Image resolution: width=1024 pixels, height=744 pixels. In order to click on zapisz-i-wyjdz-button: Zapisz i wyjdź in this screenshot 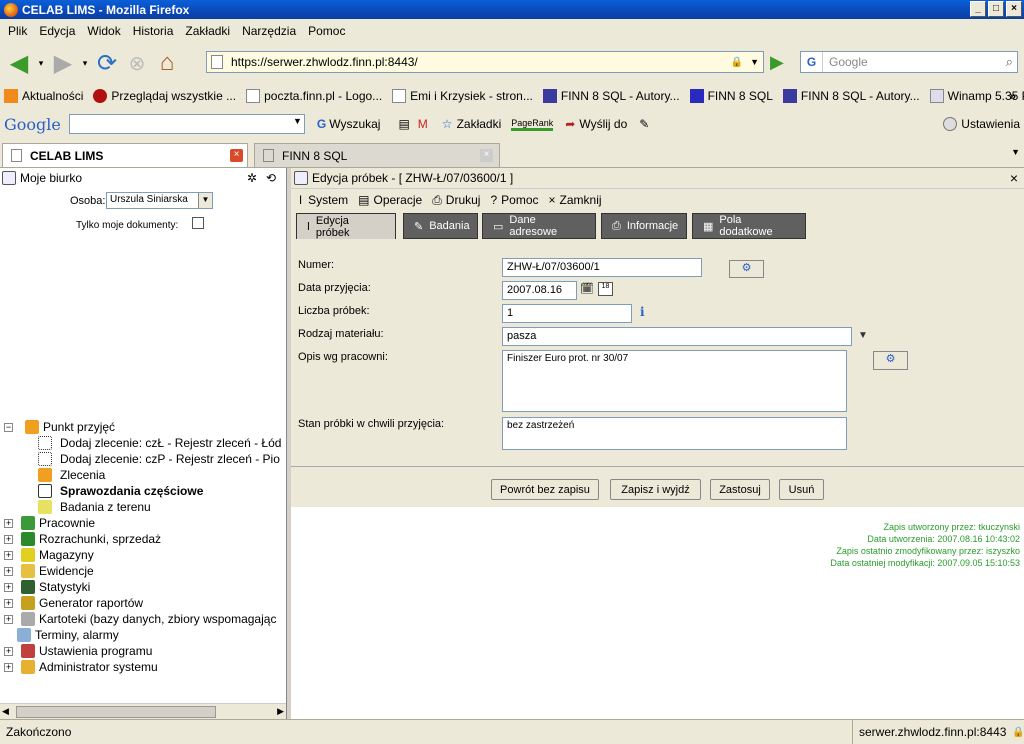, I will do `click(655, 489)`.